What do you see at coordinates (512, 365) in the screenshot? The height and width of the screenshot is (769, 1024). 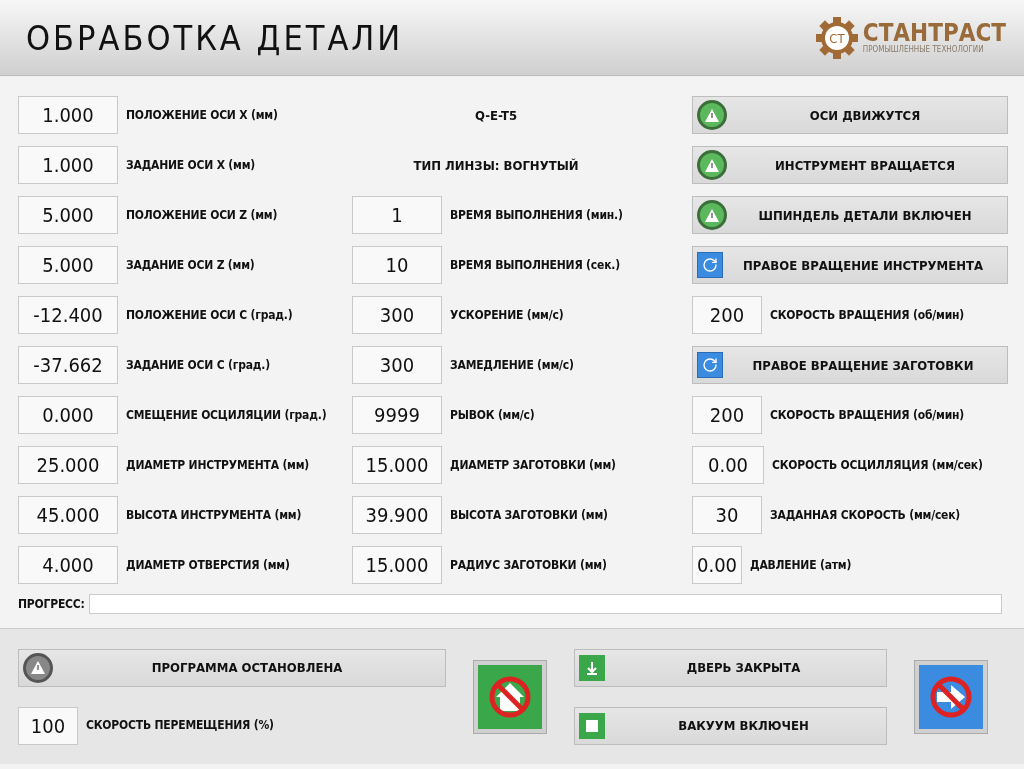 I see `field-label: ЗАМЕДЛЕНИЕ (мм/с)` at bounding box center [512, 365].